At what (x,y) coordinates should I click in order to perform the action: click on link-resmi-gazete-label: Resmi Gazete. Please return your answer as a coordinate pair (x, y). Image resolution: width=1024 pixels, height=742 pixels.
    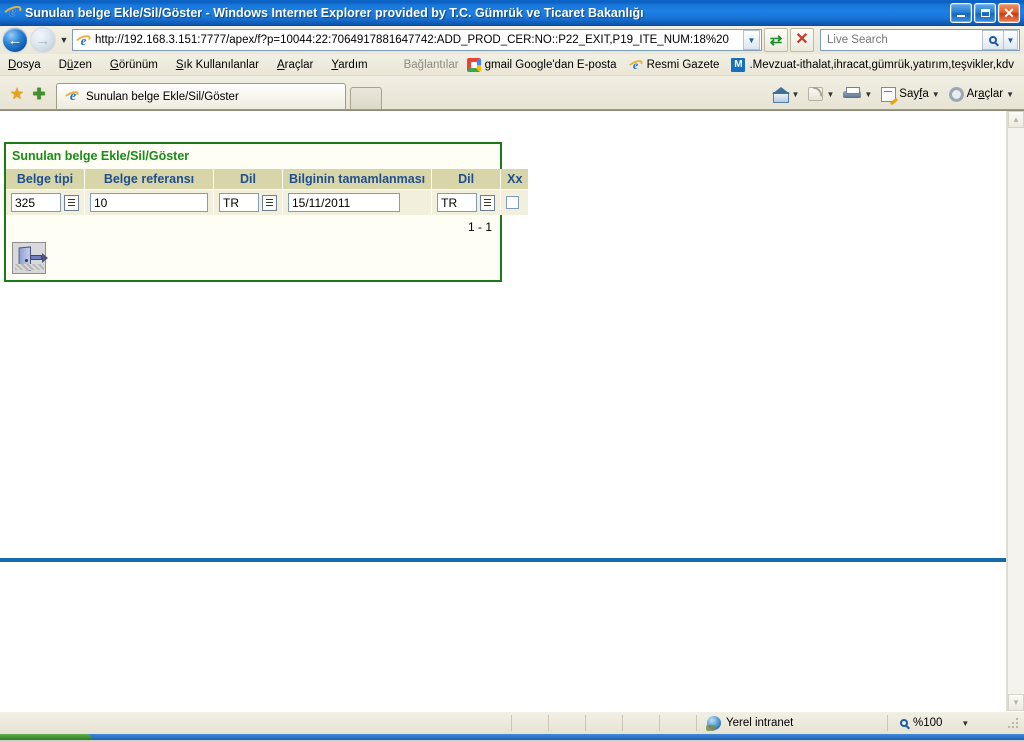
    Looking at the image, I should click on (683, 64).